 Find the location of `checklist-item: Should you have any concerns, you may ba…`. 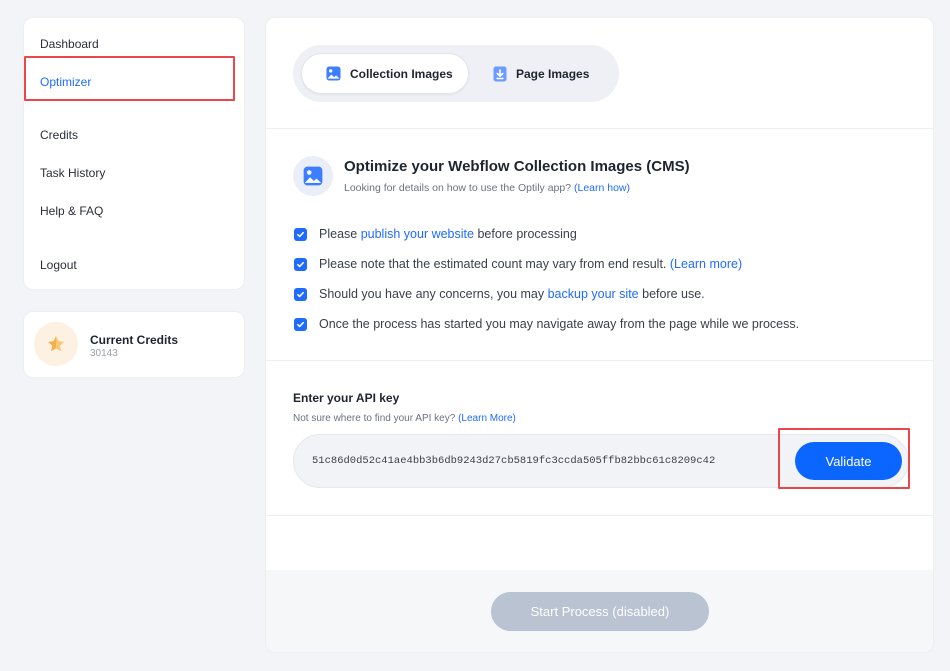

checklist-item: Should you have any concerns, you may ba… is located at coordinates (499, 294).